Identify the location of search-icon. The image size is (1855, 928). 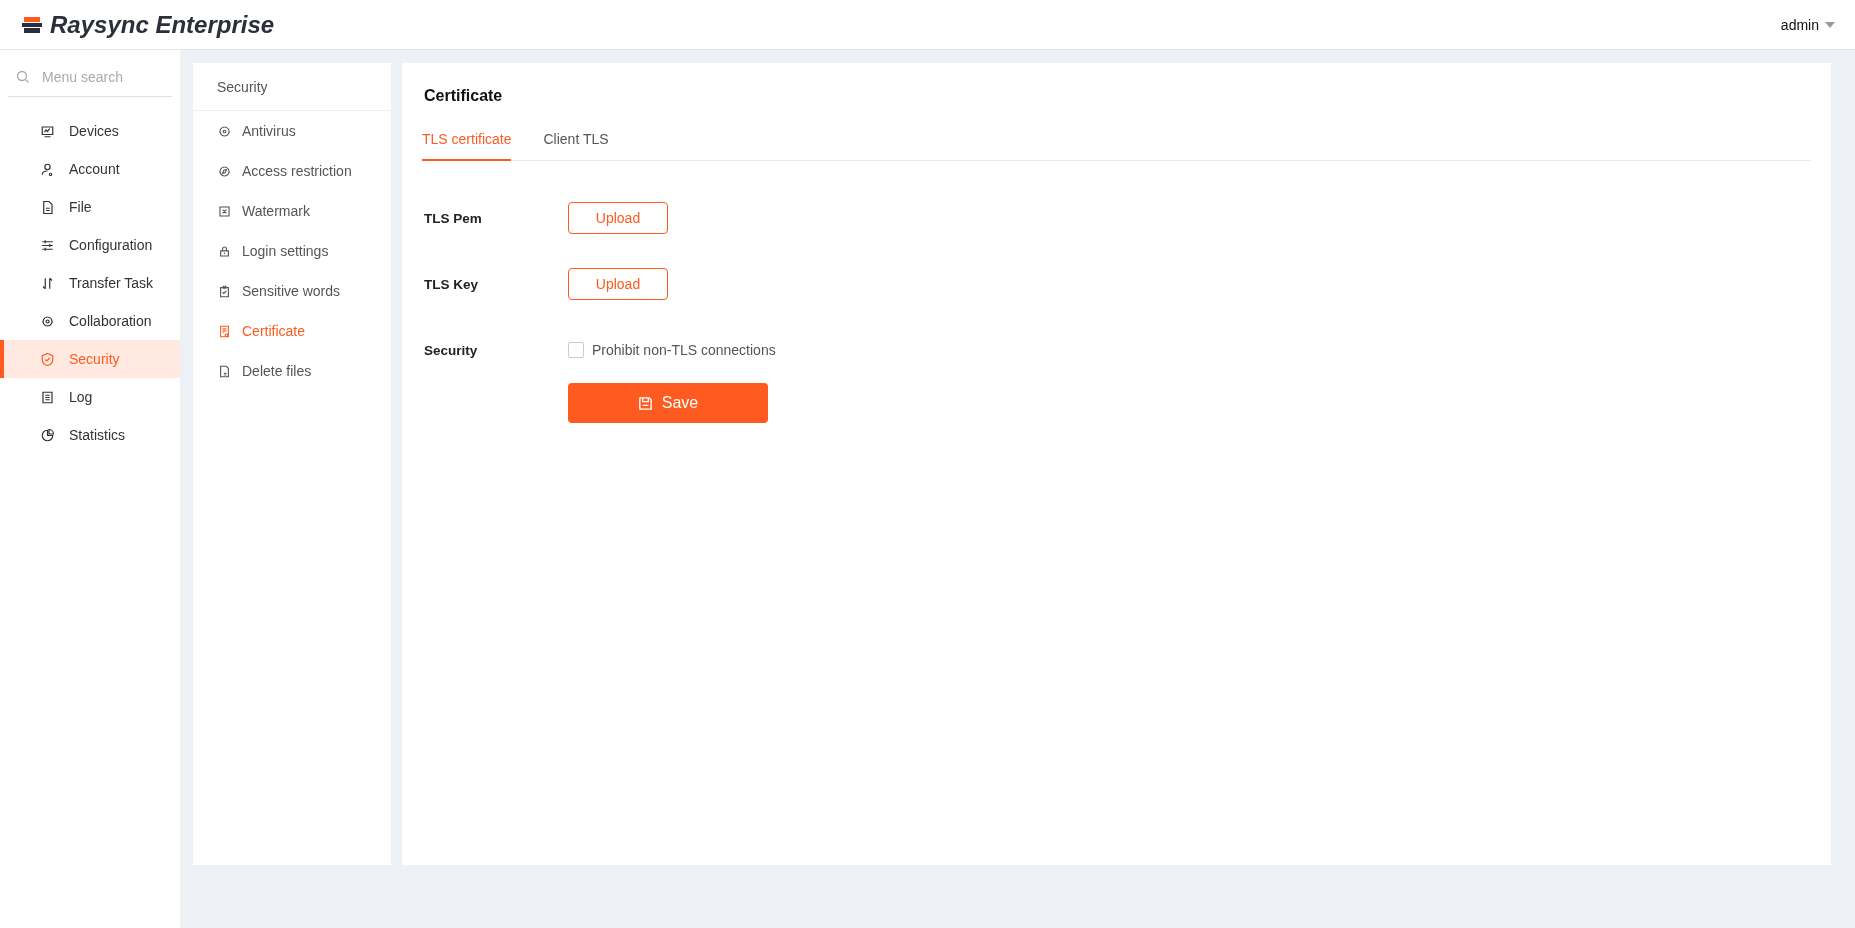
(23, 77).